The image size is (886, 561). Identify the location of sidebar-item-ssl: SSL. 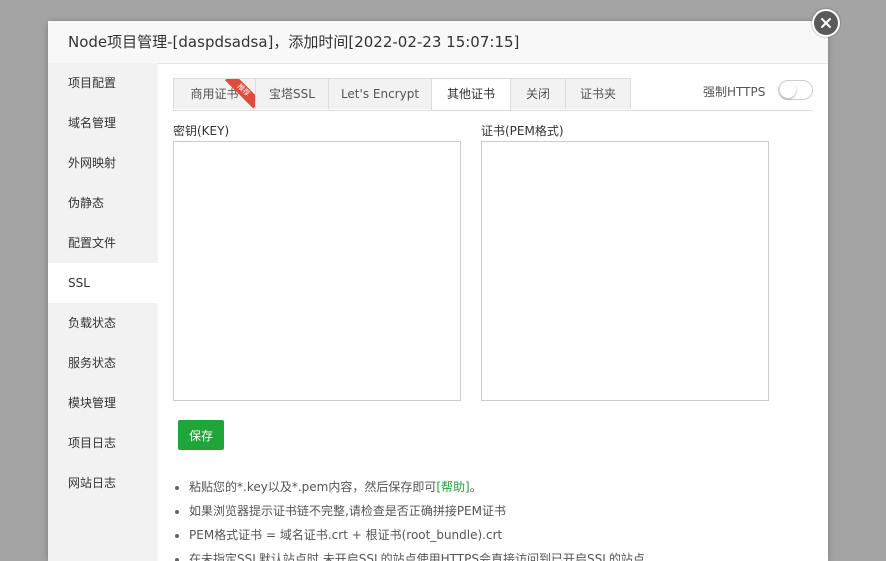
(103, 283).